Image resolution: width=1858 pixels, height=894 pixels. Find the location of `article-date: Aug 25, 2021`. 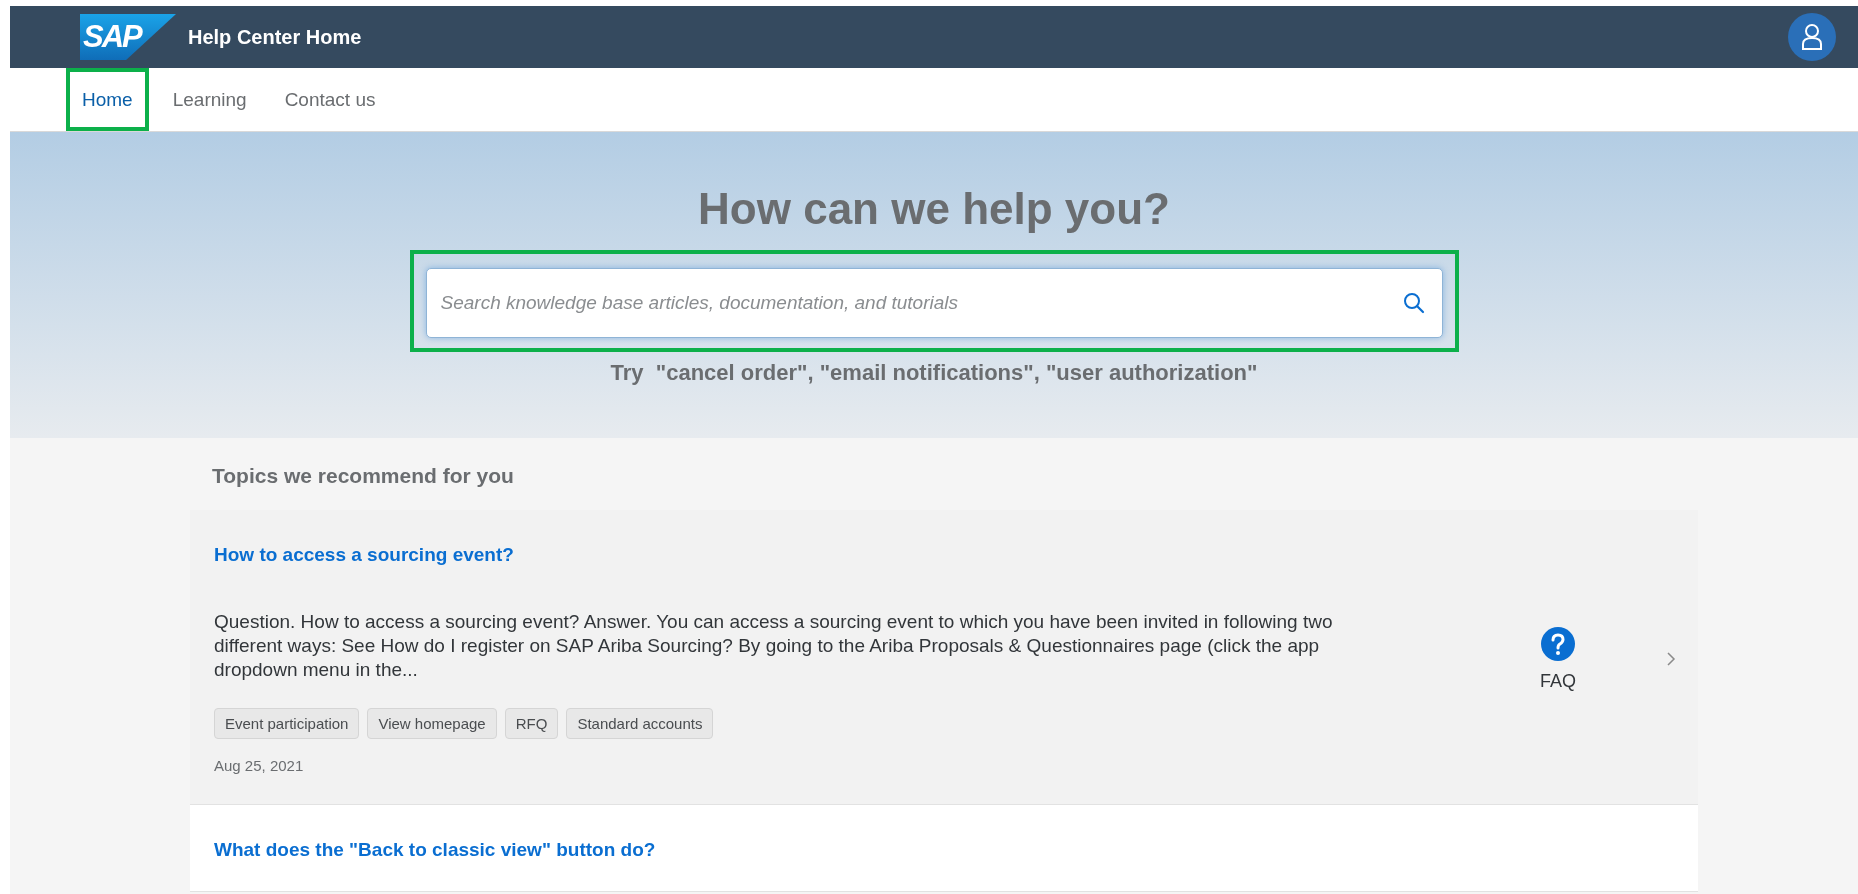

article-date: Aug 25, 2021 is located at coordinates (259, 765).